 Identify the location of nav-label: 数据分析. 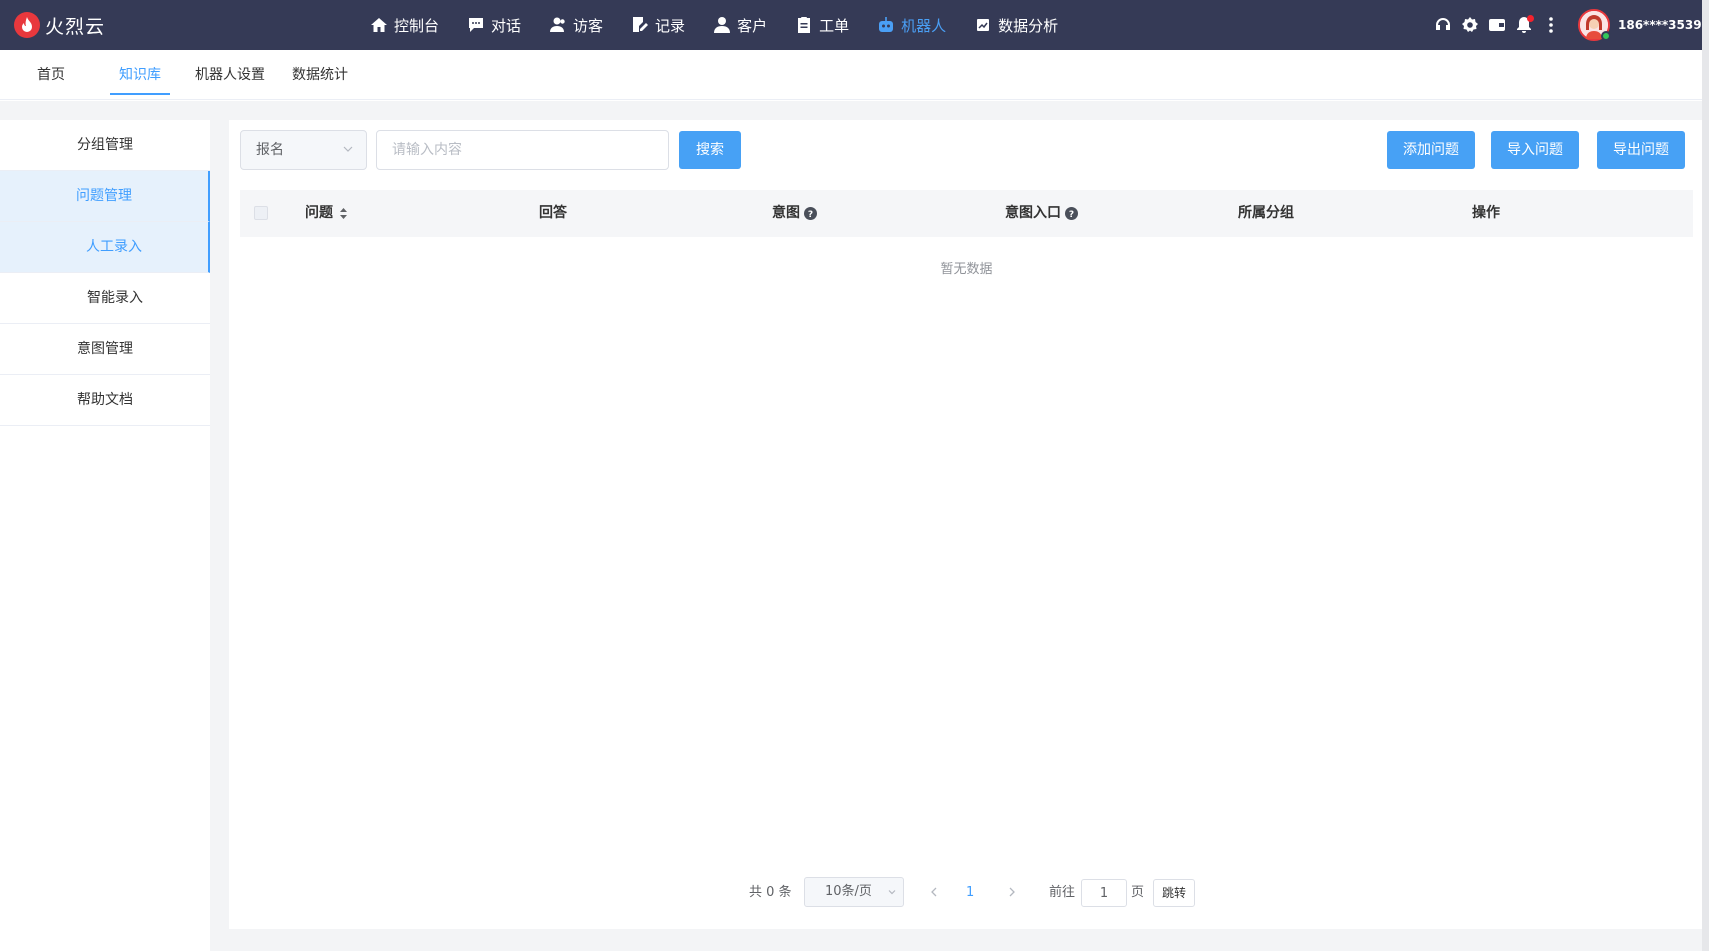
(1028, 25).